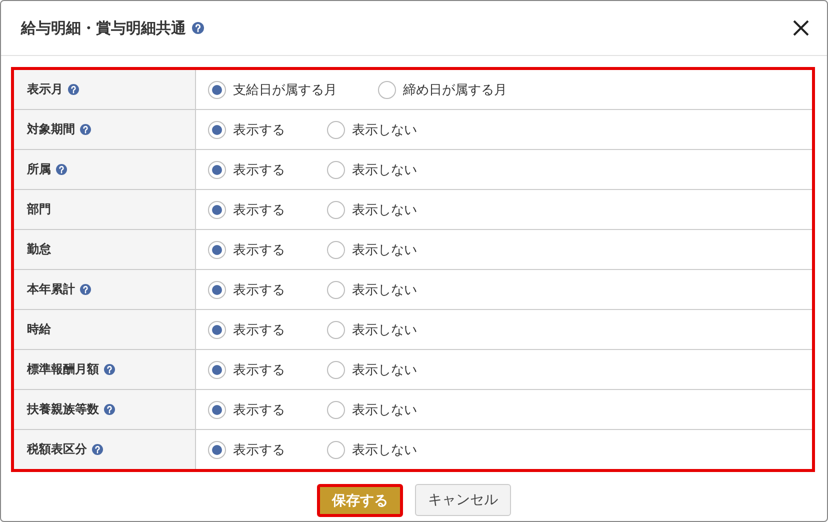  Describe the element at coordinates (39, 249) in the screenshot. I see `row-label: 勤怠` at that location.